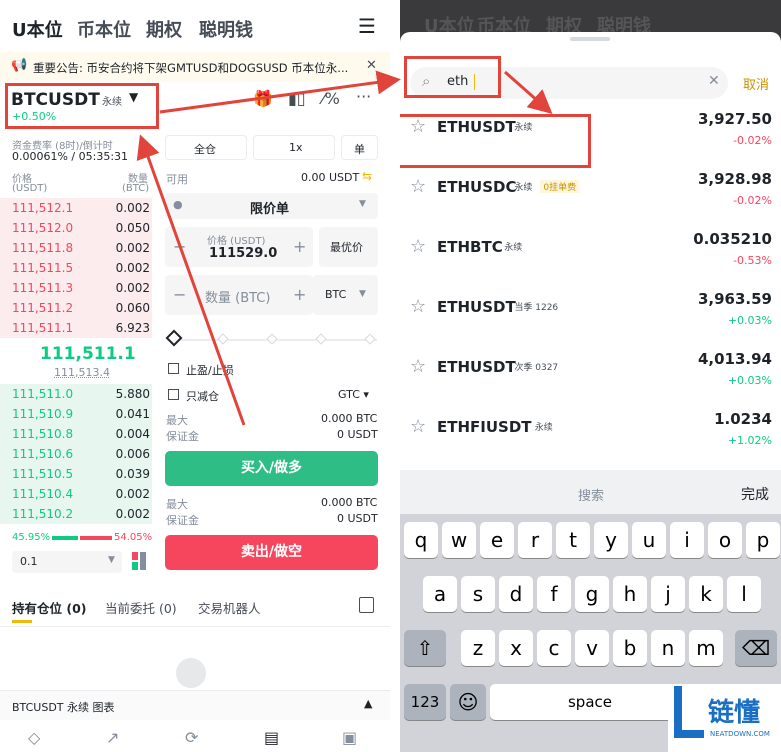  Describe the element at coordinates (280, 92) in the screenshot. I see `arrow-symbol-to-search` at that location.